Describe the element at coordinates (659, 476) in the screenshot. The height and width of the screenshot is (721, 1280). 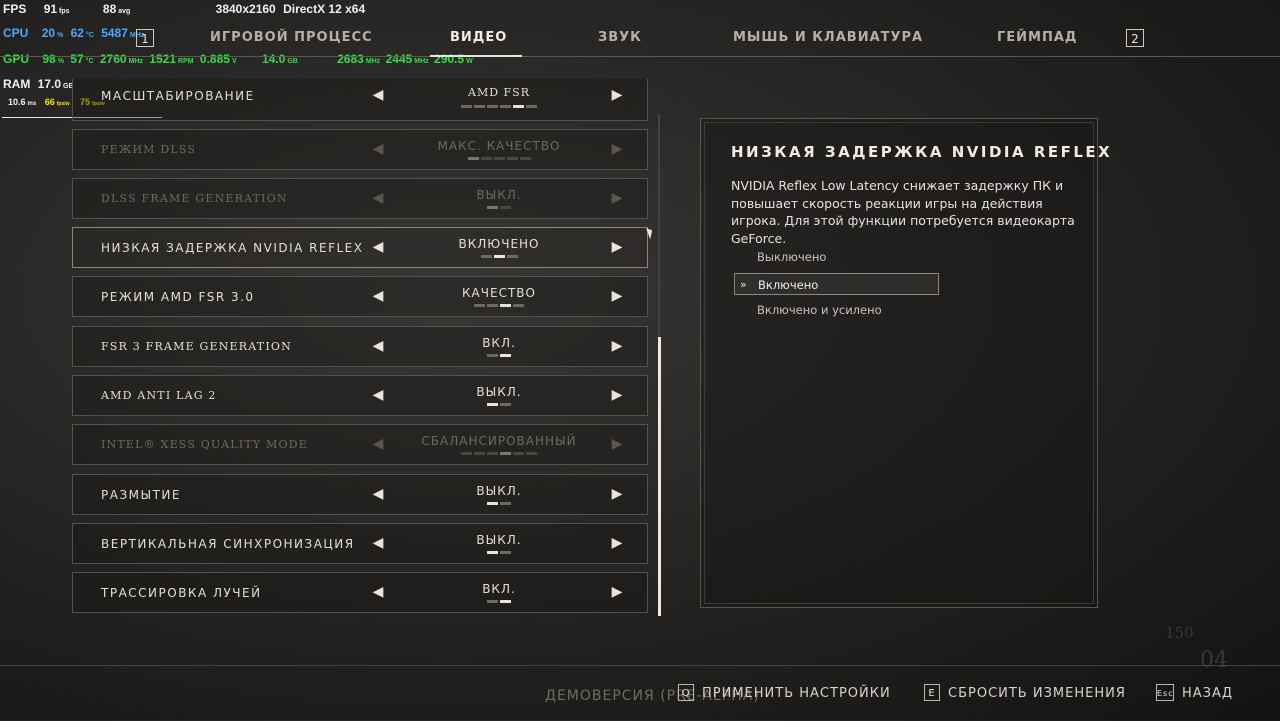
I see `scrollbar-thumb` at that location.